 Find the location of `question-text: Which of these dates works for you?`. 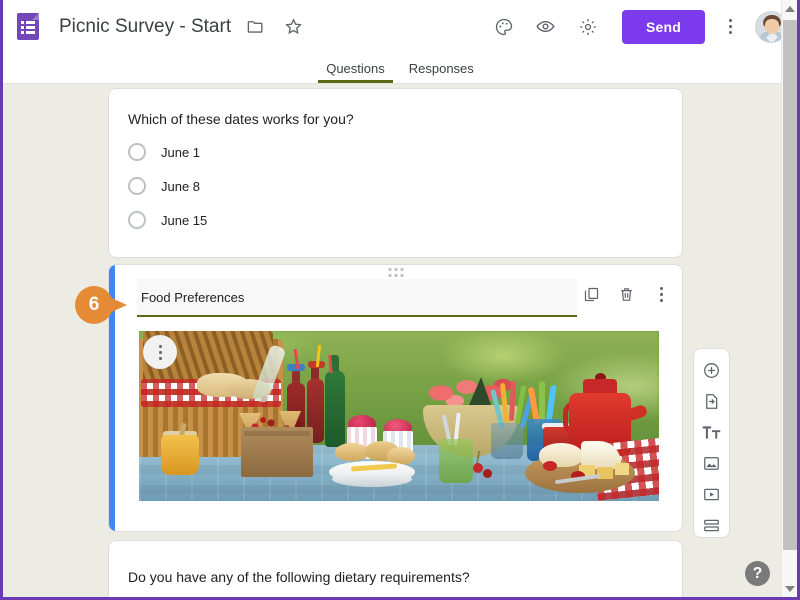

question-text: Which of these dates works for you? is located at coordinates (241, 119).